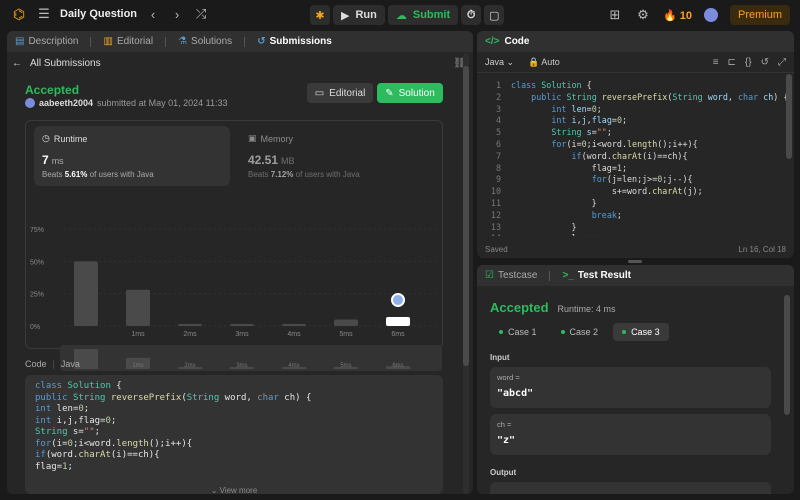 Image resolution: width=800 pixels, height=500 pixels. I want to click on test-tabs: ☑ Testcase >_ Test Result, so click(635, 275).